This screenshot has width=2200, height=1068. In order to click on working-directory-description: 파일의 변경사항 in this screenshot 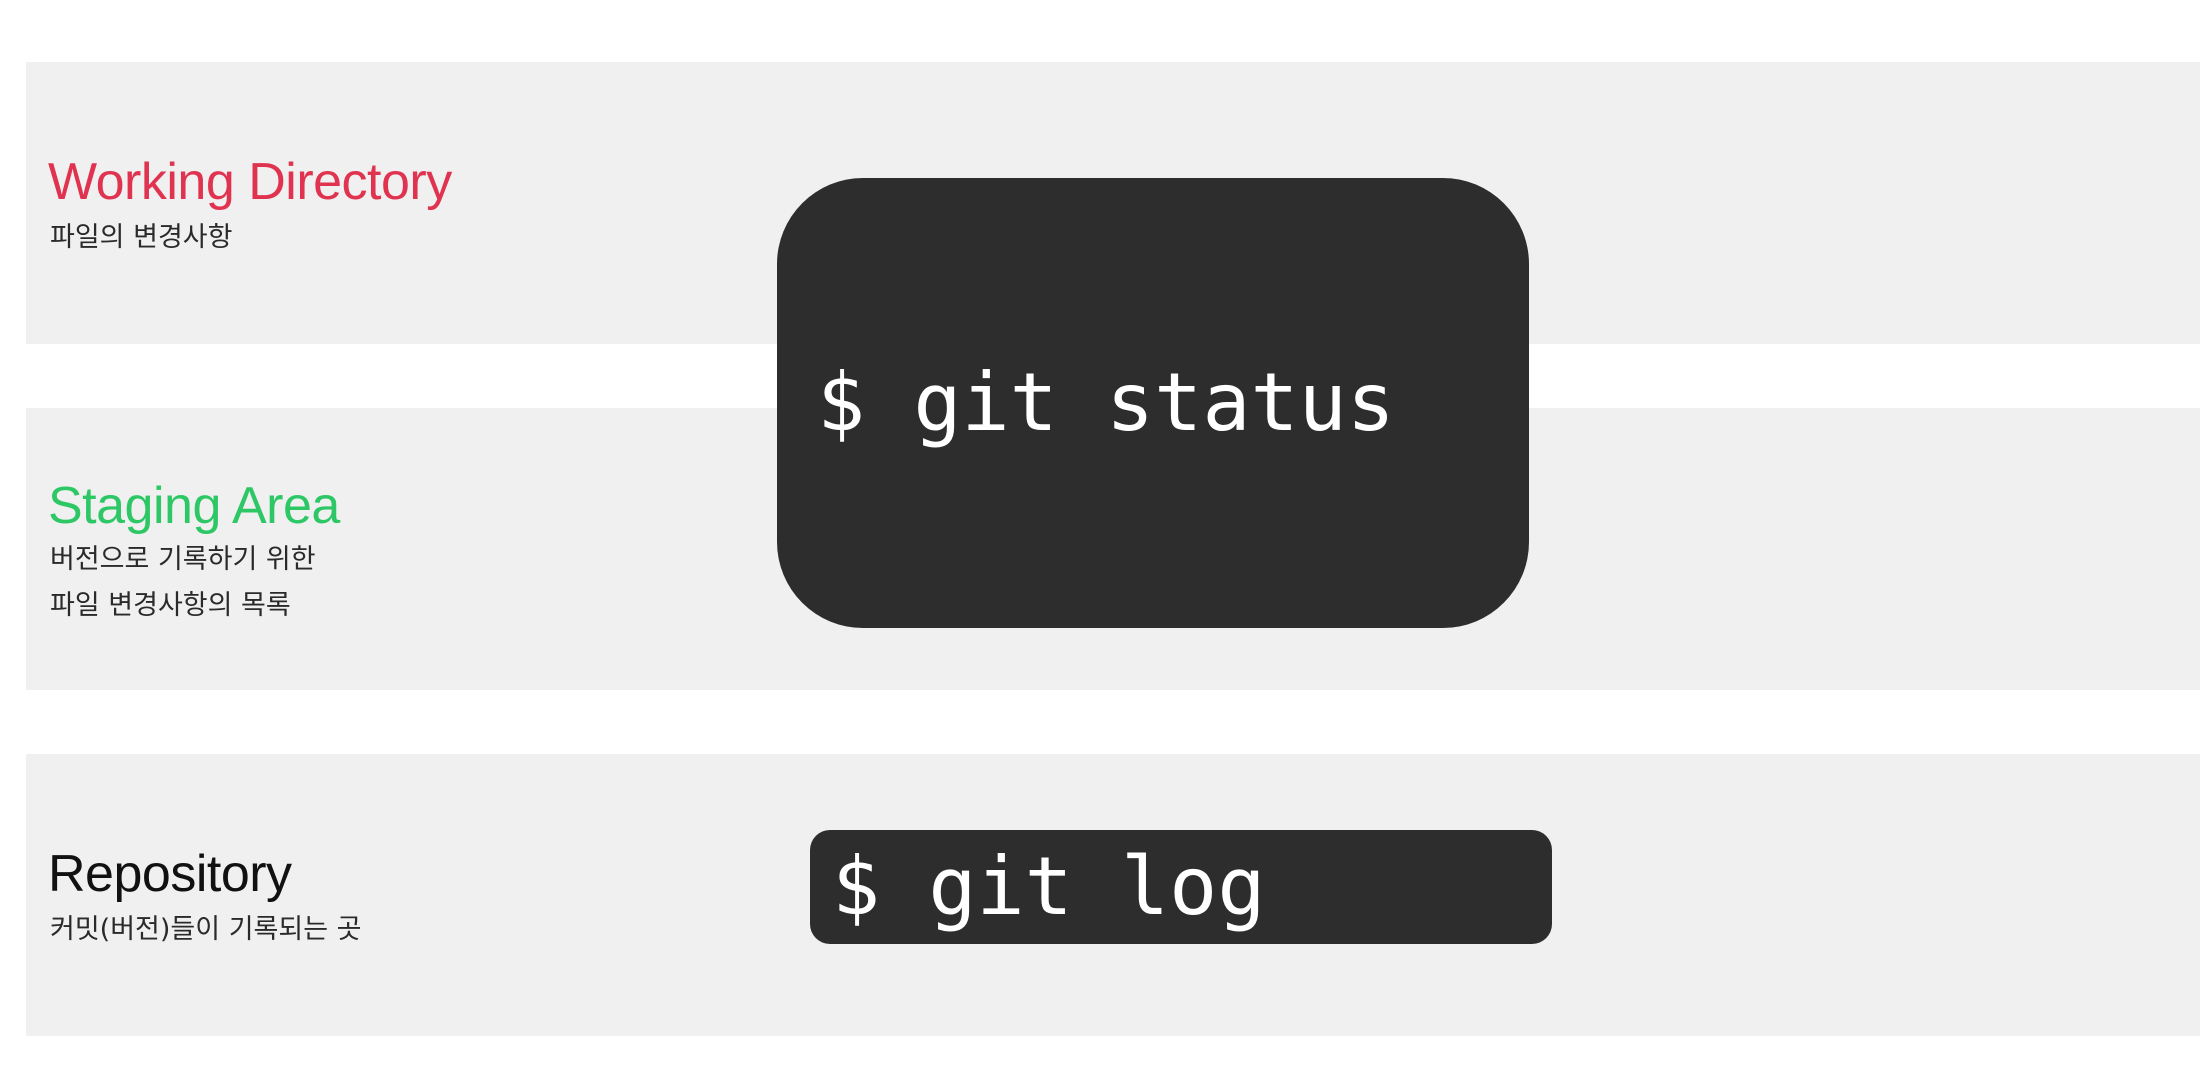, I will do `click(141, 237)`.